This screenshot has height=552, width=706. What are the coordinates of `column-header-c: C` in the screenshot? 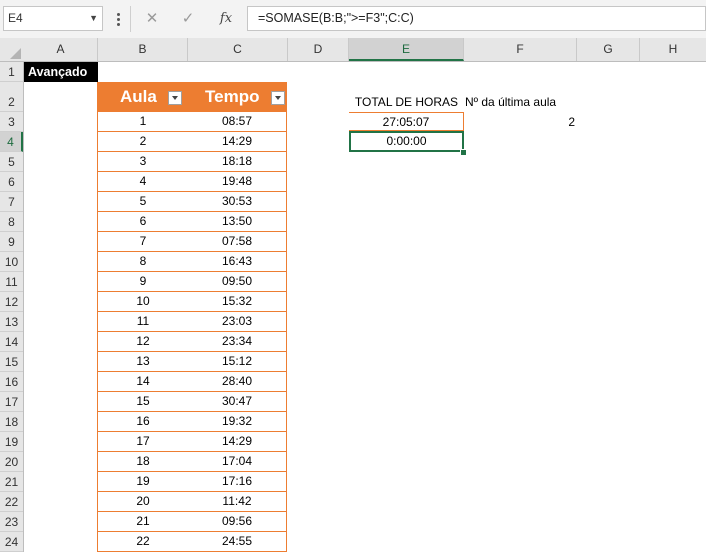 It's located at (238, 49).